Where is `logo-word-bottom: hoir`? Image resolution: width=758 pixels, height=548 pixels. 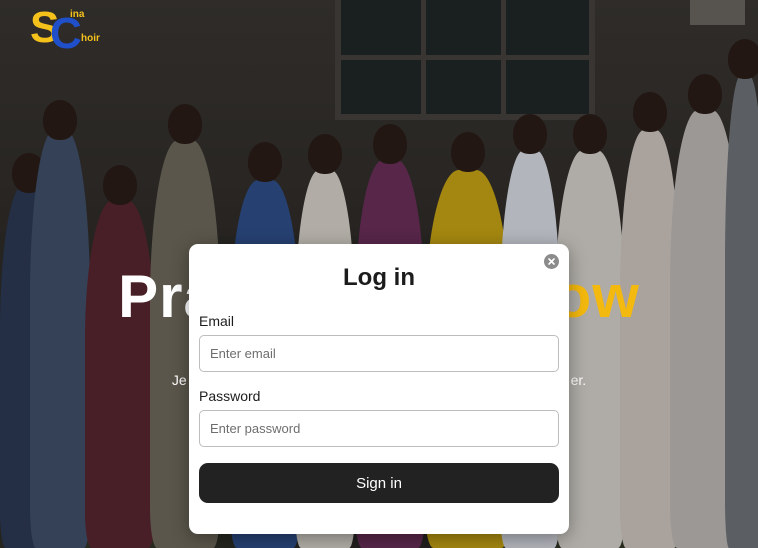 logo-word-bottom: hoir is located at coordinates (90, 38).